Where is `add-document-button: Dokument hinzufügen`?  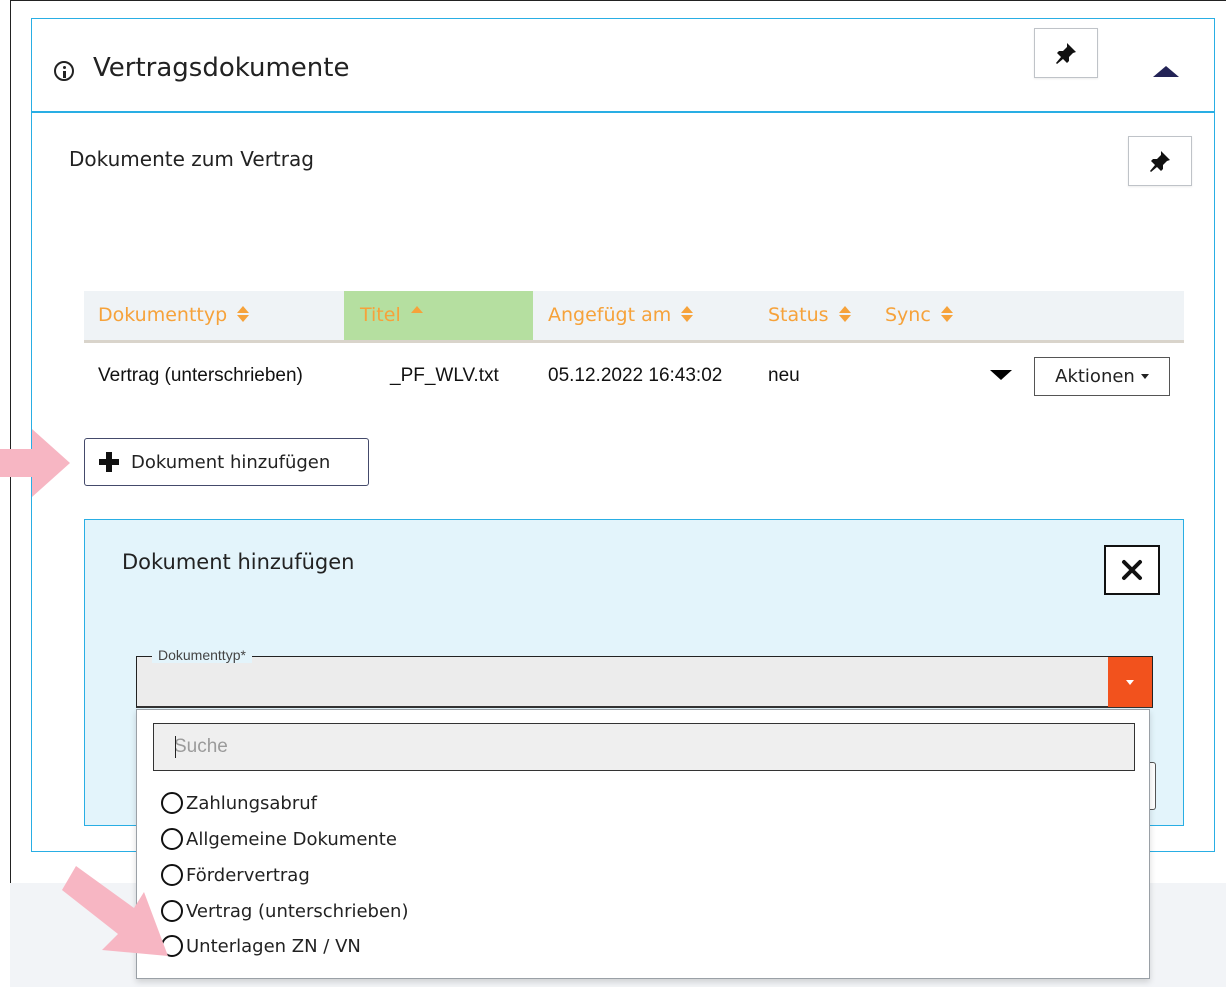
add-document-button: Dokument hinzufügen is located at coordinates (226, 462).